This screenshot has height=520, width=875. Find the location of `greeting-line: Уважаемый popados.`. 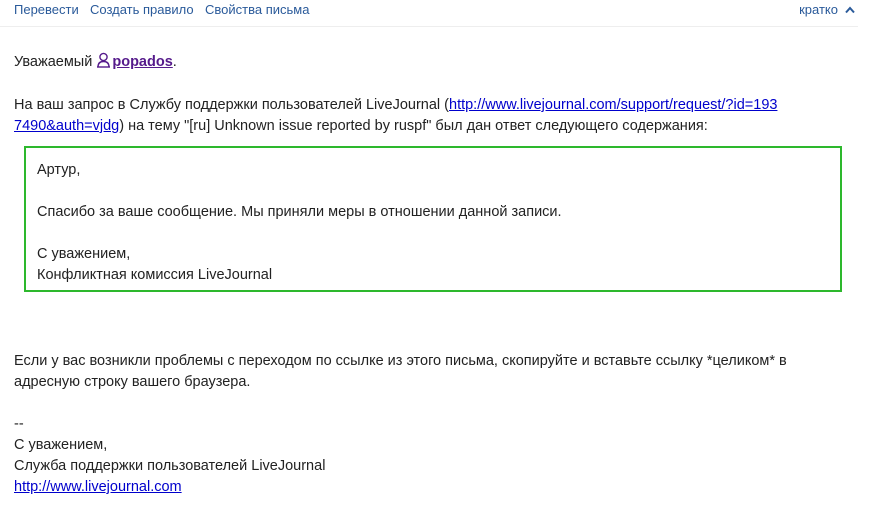

greeting-line: Уважаемый popados. is located at coordinates (95, 62).